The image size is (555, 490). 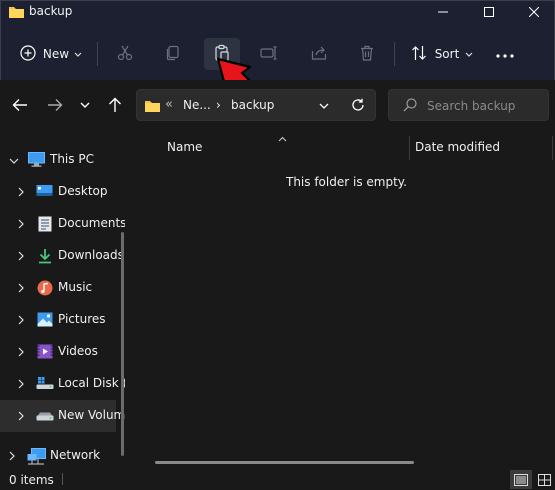 I want to click on share-icon, so click(x=319, y=54).